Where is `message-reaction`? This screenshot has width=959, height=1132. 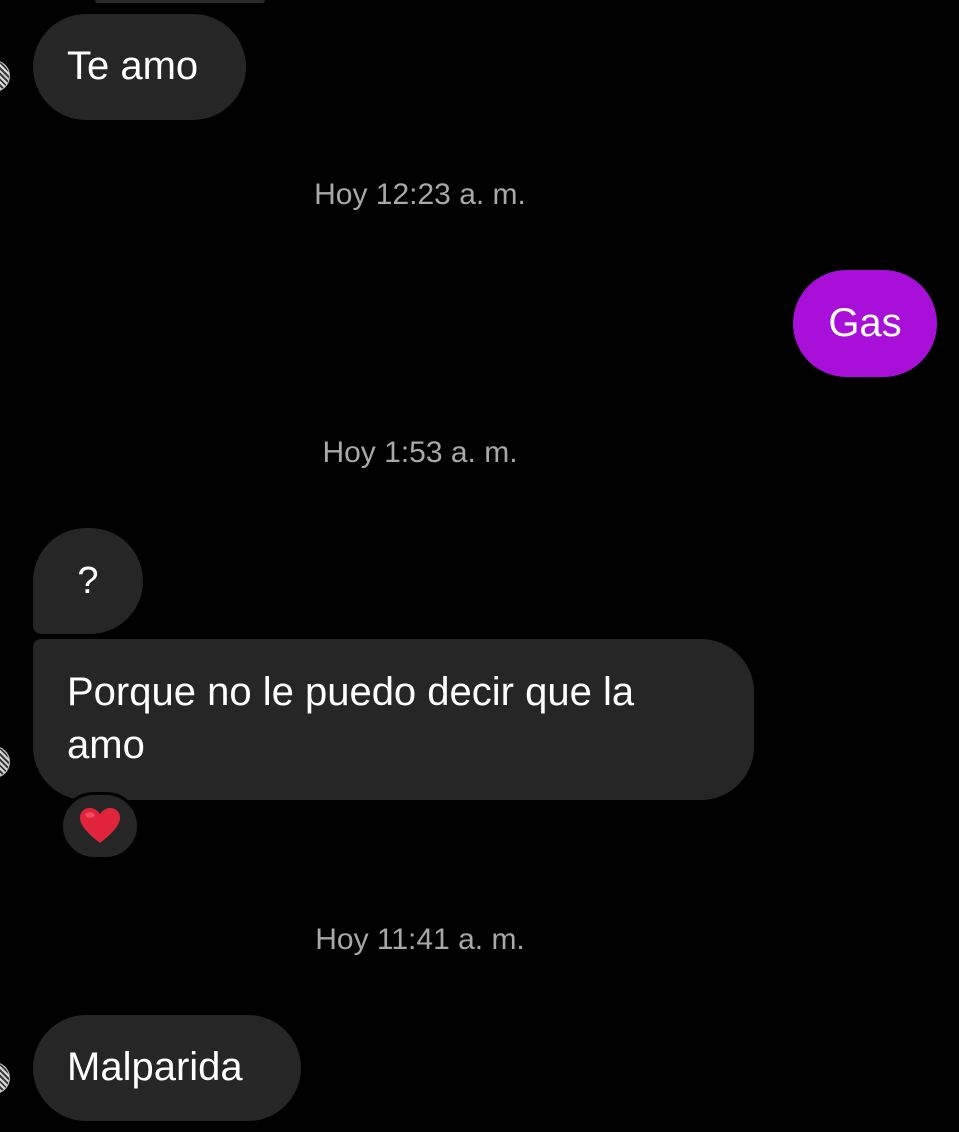 message-reaction is located at coordinates (100, 826).